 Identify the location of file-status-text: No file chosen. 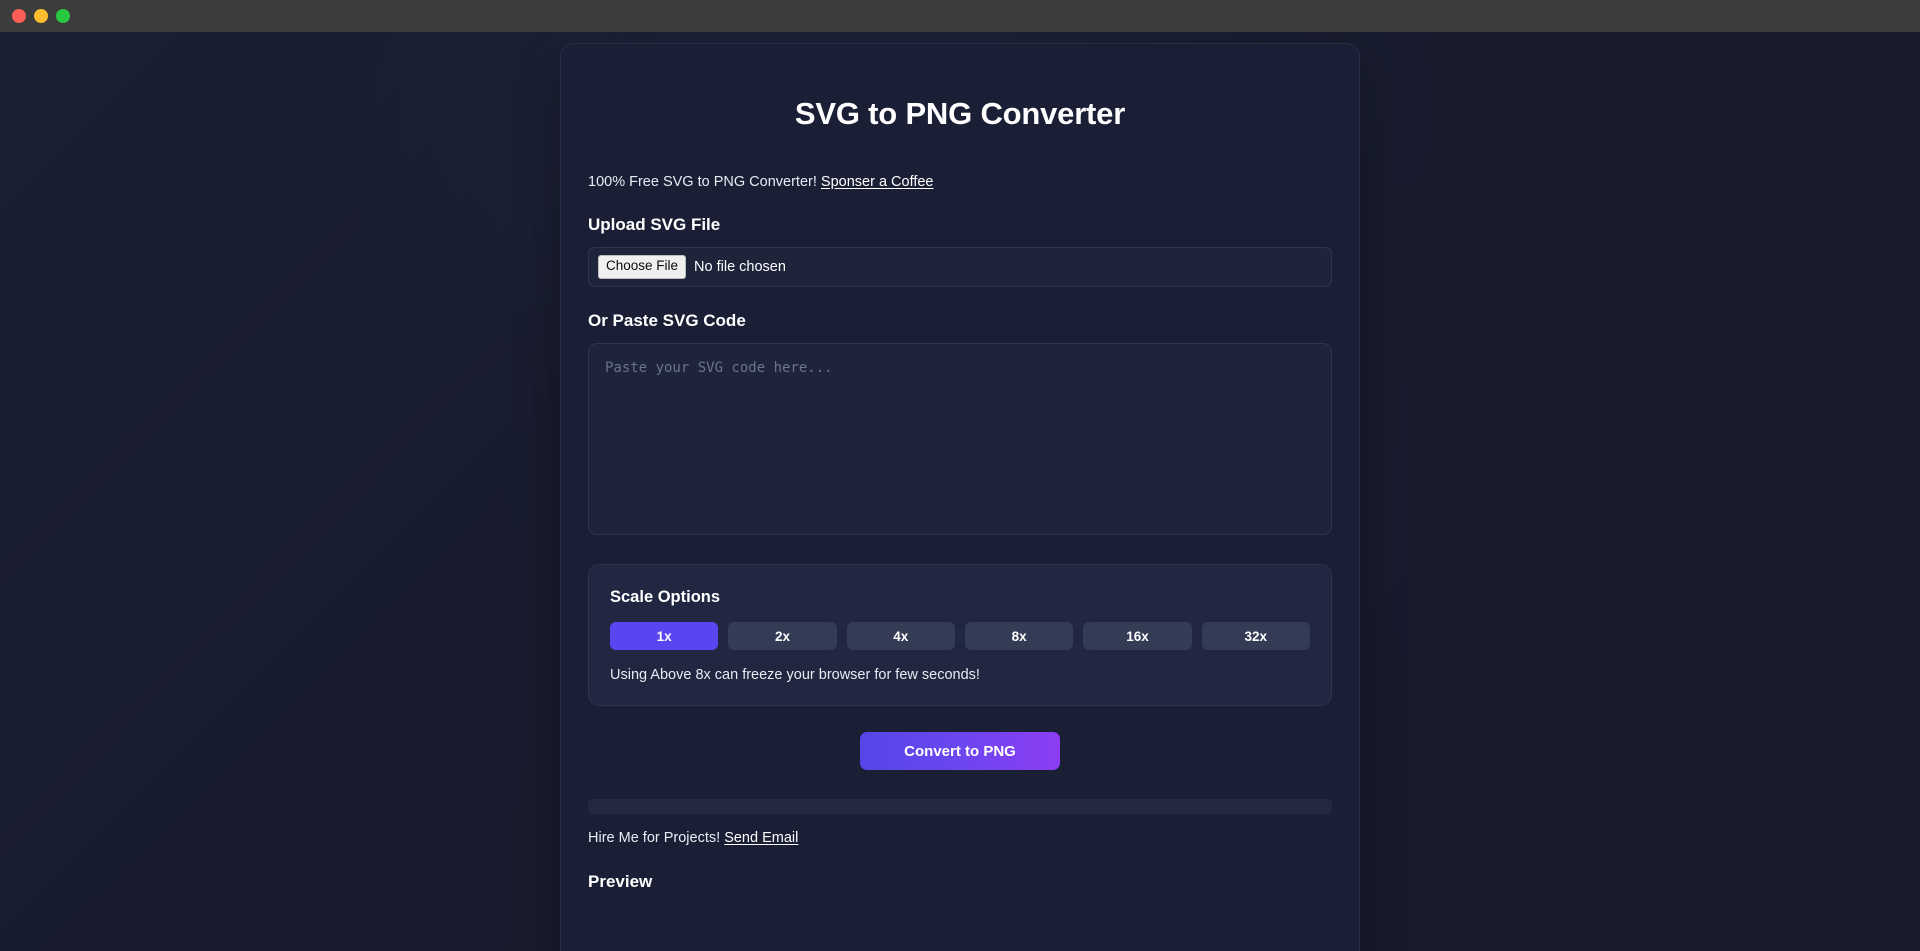
(740, 267).